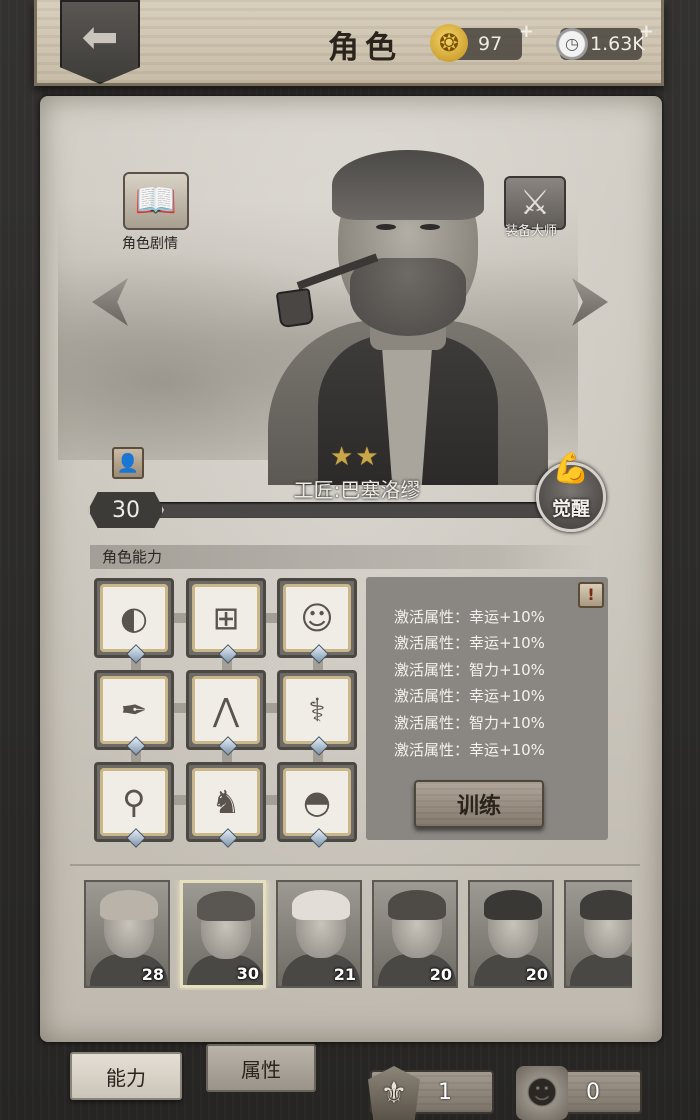 Image resolution: width=700 pixels, height=1120 pixels. I want to click on hero-card: 30, so click(223, 934).